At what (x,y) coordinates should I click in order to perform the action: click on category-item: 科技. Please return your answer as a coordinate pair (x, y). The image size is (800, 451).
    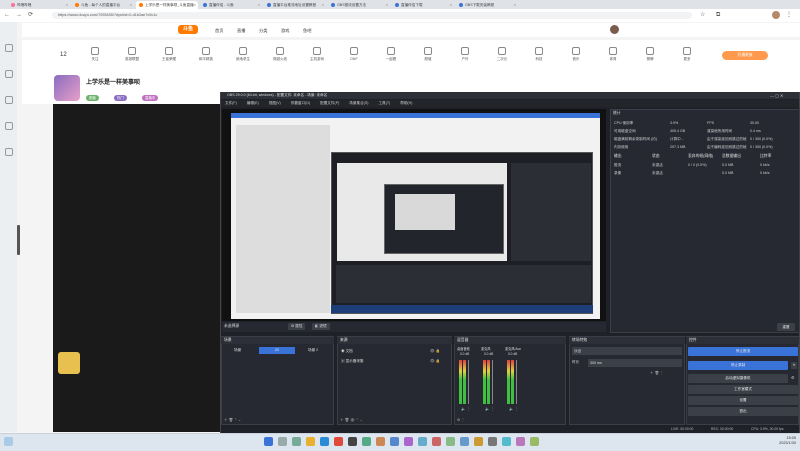
    Looking at the image, I should click on (539, 54).